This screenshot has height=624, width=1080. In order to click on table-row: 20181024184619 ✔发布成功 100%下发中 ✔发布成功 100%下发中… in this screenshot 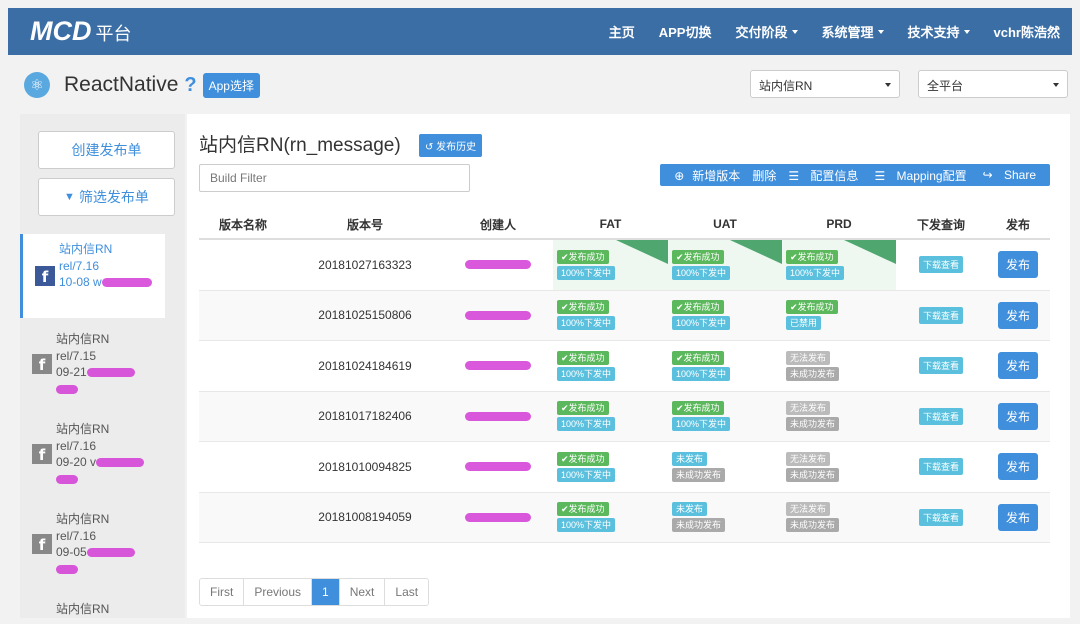, I will do `click(624, 366)`.